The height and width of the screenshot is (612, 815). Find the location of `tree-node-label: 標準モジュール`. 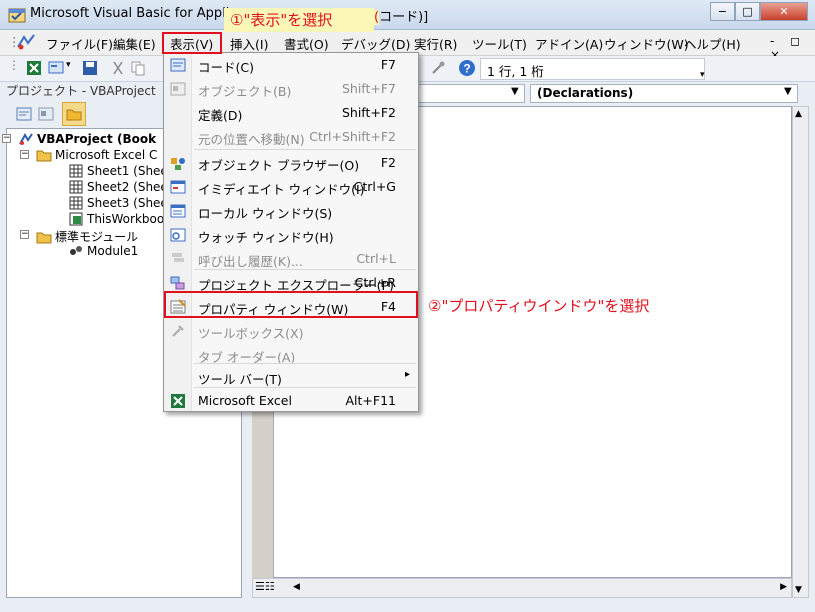

tree-node-label: 標準モジュール is located at coordinates (97, 237).